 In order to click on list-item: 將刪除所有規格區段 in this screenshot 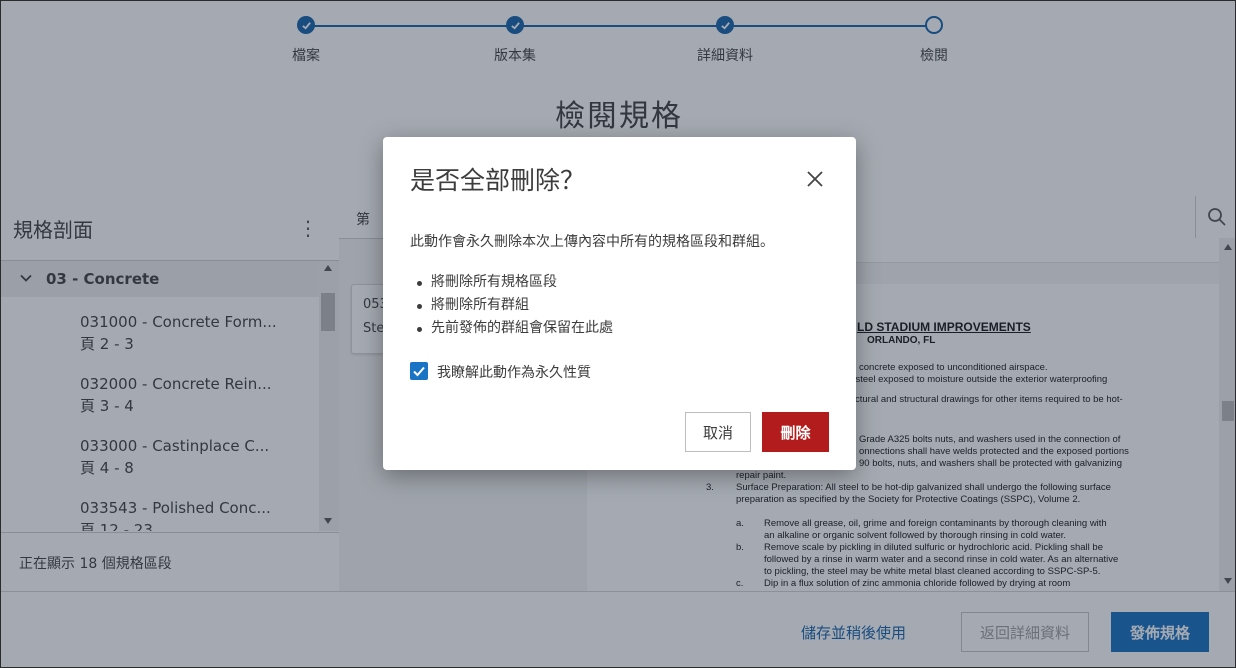, I will do `click(514, 282)`.